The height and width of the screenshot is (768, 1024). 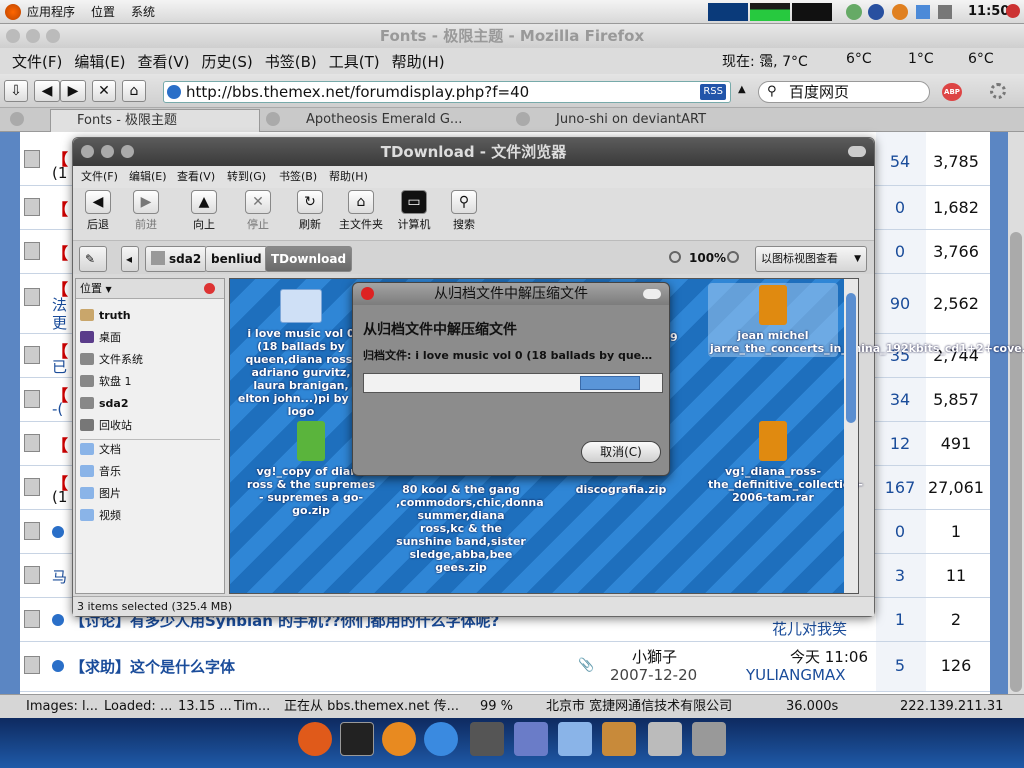 What do you see at coordinates (900, 161) in the screenshot?
I see `reply-count: 54` at bounding box center [900, 161].